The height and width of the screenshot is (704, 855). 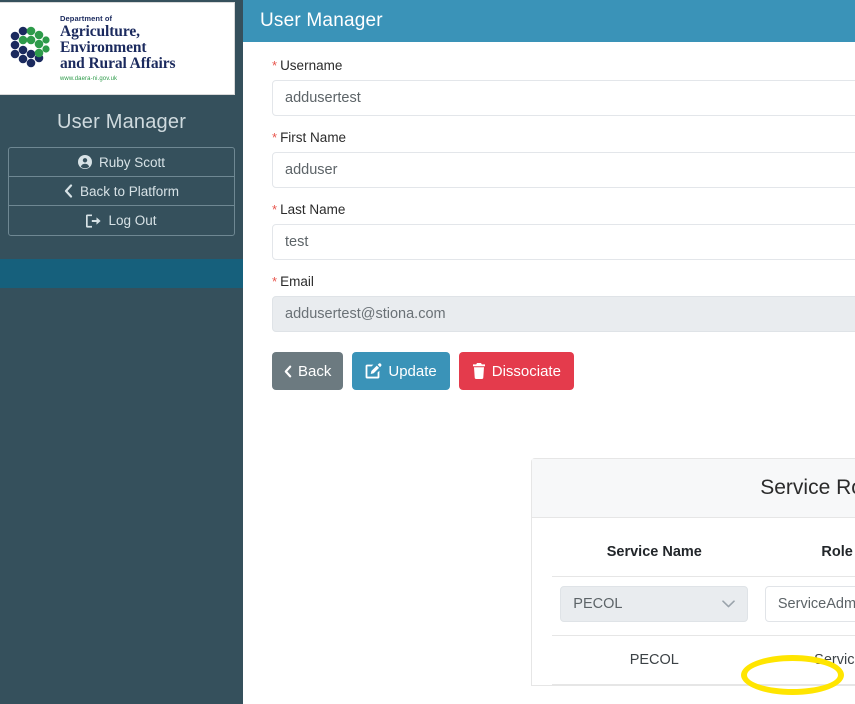 I want to click on first-name-input, so click(x=563, y=170).